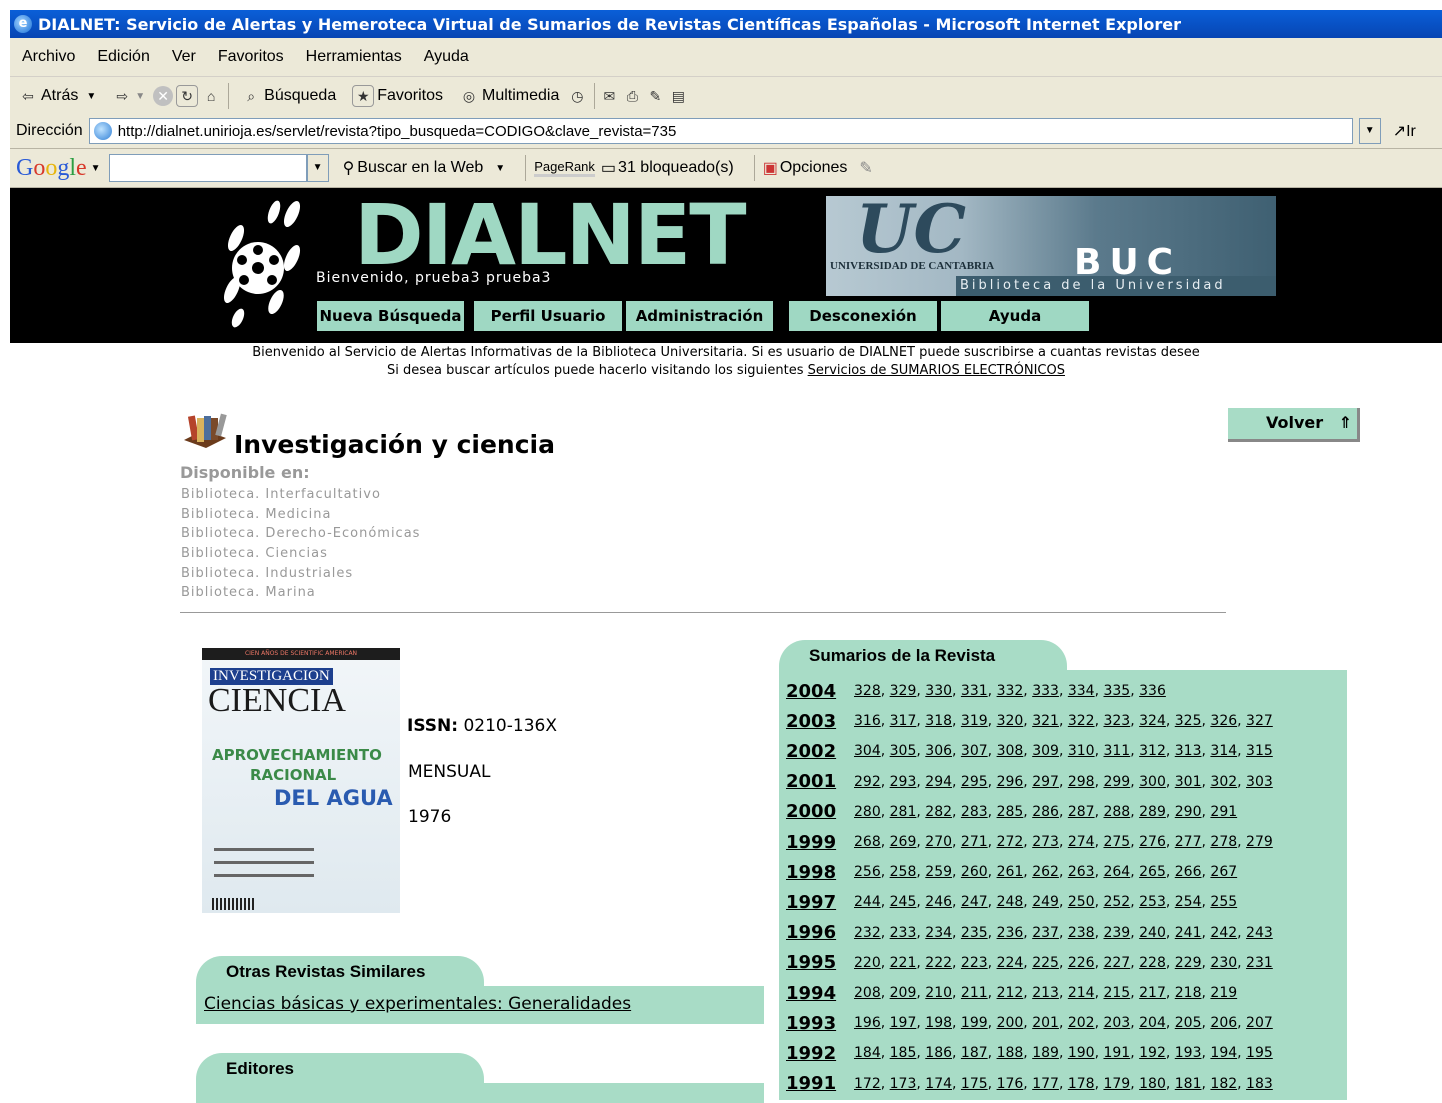 This screenshot has width=1442, height=1103. Describe the element at coordinates (1116, 1053) in the screenshot. I see `summary-issue-link: 191` at that location.